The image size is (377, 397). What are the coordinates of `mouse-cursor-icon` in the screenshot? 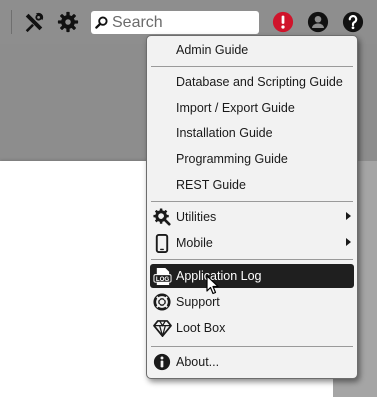 It's located at (213, 285).